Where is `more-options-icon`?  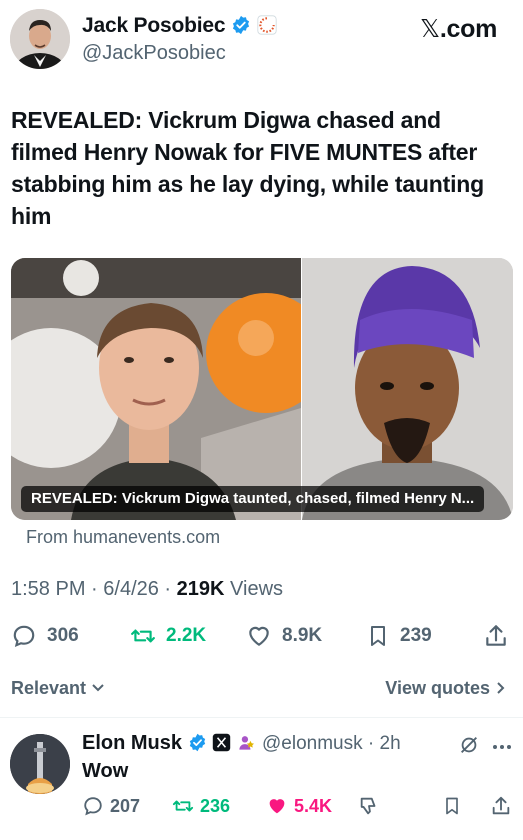 more-options-icon is located at coordinates (502, 747).